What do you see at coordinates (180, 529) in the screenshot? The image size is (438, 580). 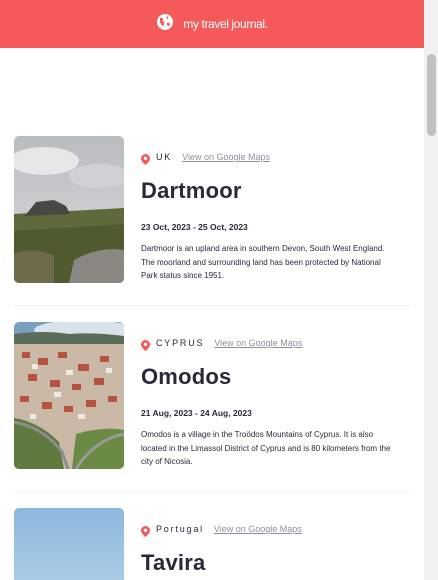 I see `entry-country: Portugal` at bounding box center [180, 529].